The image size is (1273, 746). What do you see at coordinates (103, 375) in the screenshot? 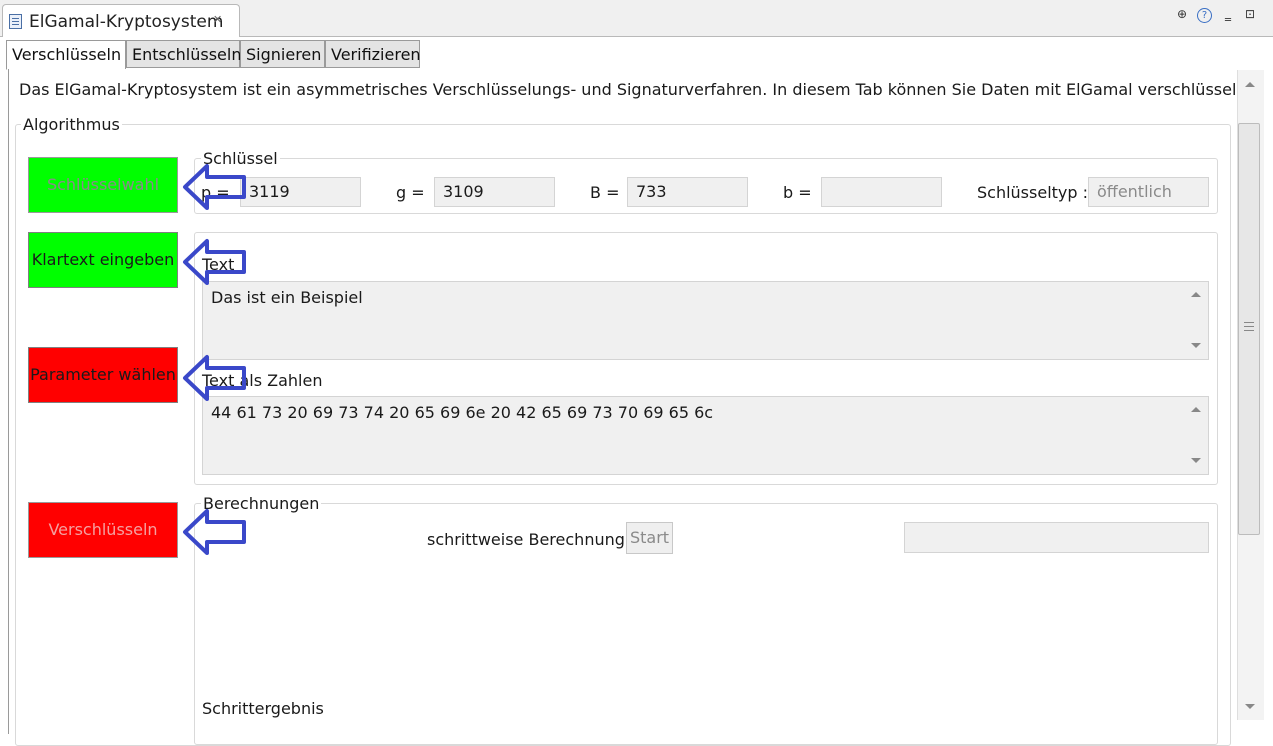
I see `choose-parameters-button: Parameter wählen` at bounding box center [103, 375].